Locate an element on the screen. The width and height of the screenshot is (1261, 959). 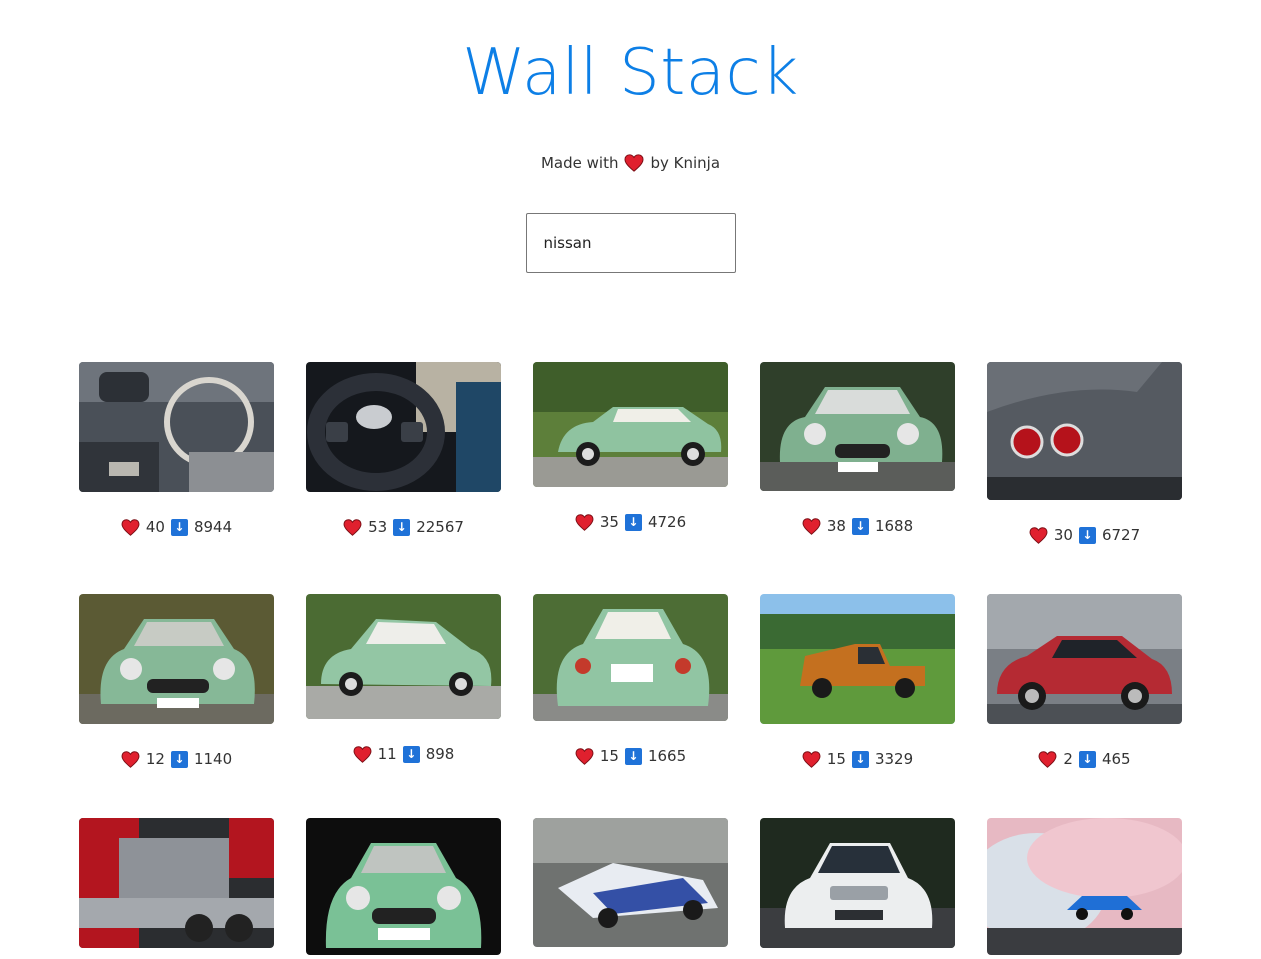
made-with-text: Made with is located at coordinates (579, 163).